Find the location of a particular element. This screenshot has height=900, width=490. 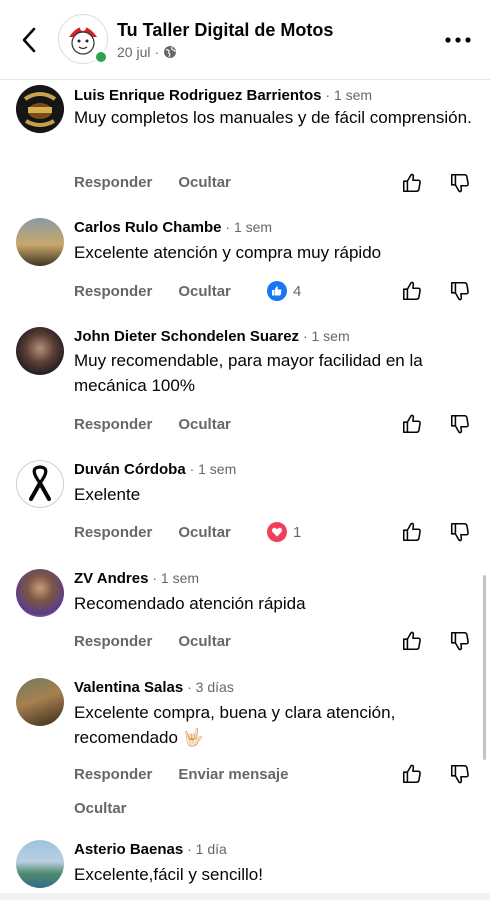

commenter-name: John Dieter Schondelen Suarez · 1 sem is located at coordinates (212, 336).